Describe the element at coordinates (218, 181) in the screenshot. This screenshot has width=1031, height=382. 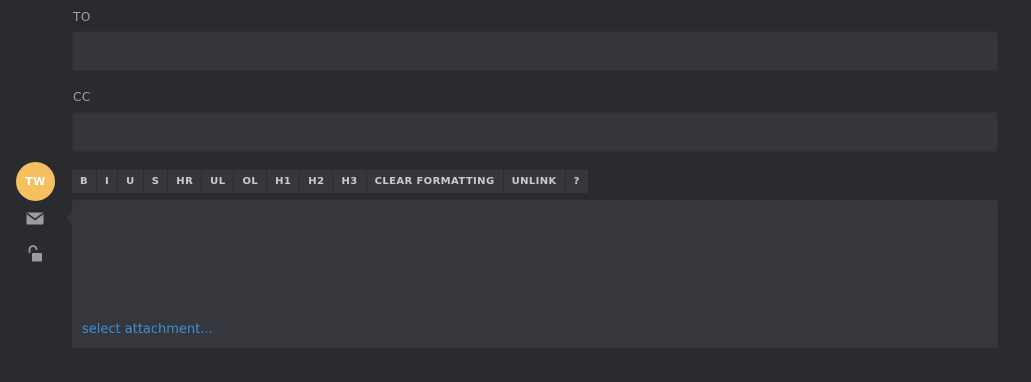
I see `unordered-list-button: UL` at that location.